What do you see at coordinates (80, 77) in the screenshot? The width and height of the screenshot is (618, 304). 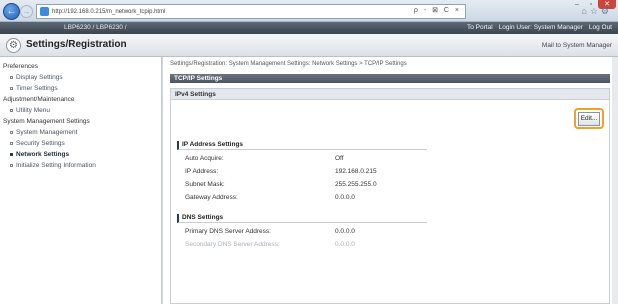 I see `sidebar-item-display-settings: Display Settings` at bounding box center [80, 77].